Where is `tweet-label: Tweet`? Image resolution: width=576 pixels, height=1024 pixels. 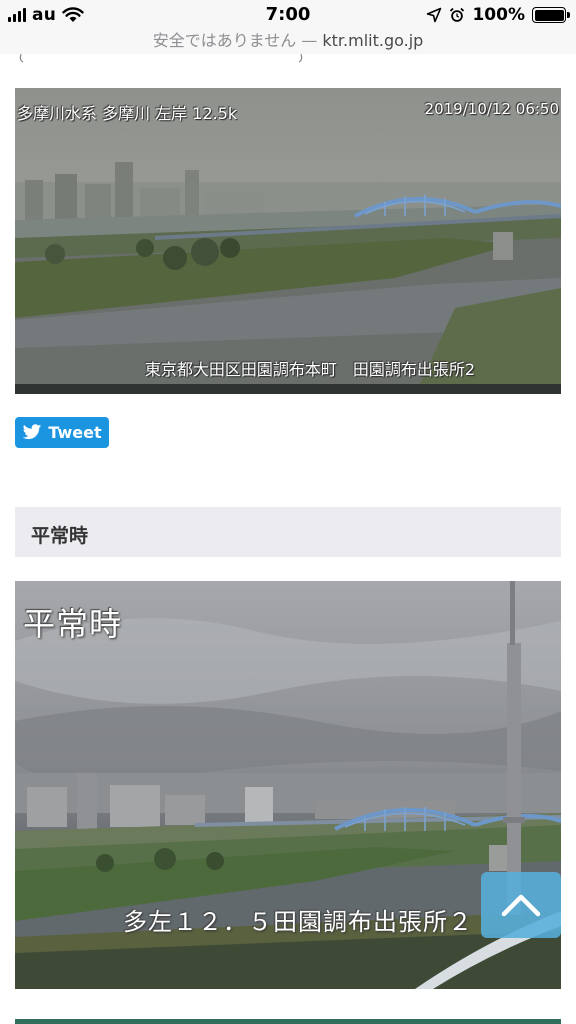
tweet-label: Tweet is located at coordinates (75, 432).